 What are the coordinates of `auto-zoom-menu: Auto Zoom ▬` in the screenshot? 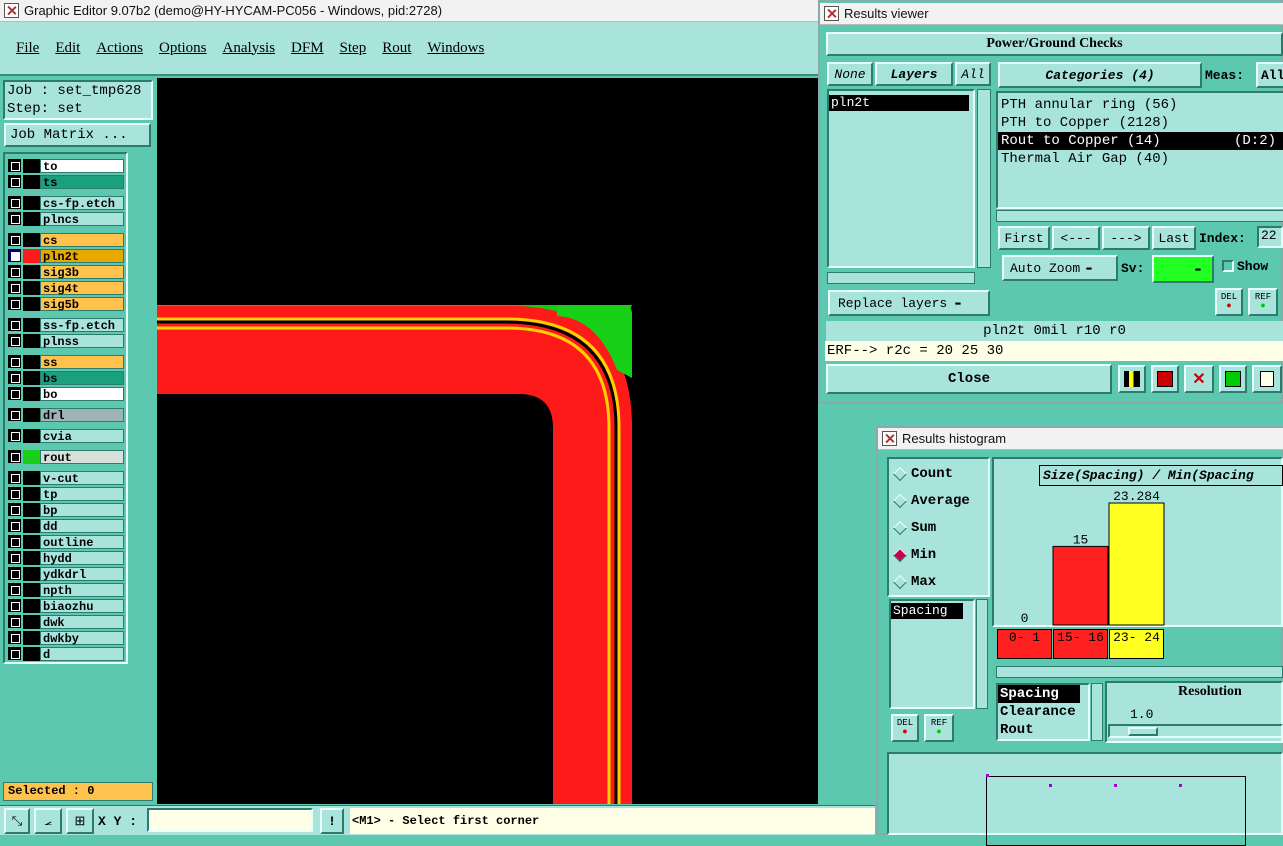 It's located at (1060, 268).